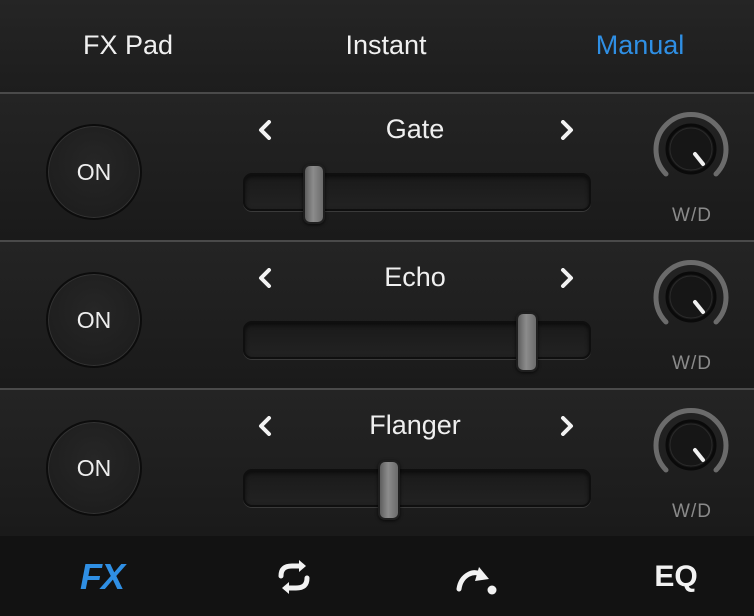 The height and width of the screenshot is (616, 754). Describe the element at coordinates (128, 45) in the screenshot. I see `tab-fx-pad: FX Pad` at that location.